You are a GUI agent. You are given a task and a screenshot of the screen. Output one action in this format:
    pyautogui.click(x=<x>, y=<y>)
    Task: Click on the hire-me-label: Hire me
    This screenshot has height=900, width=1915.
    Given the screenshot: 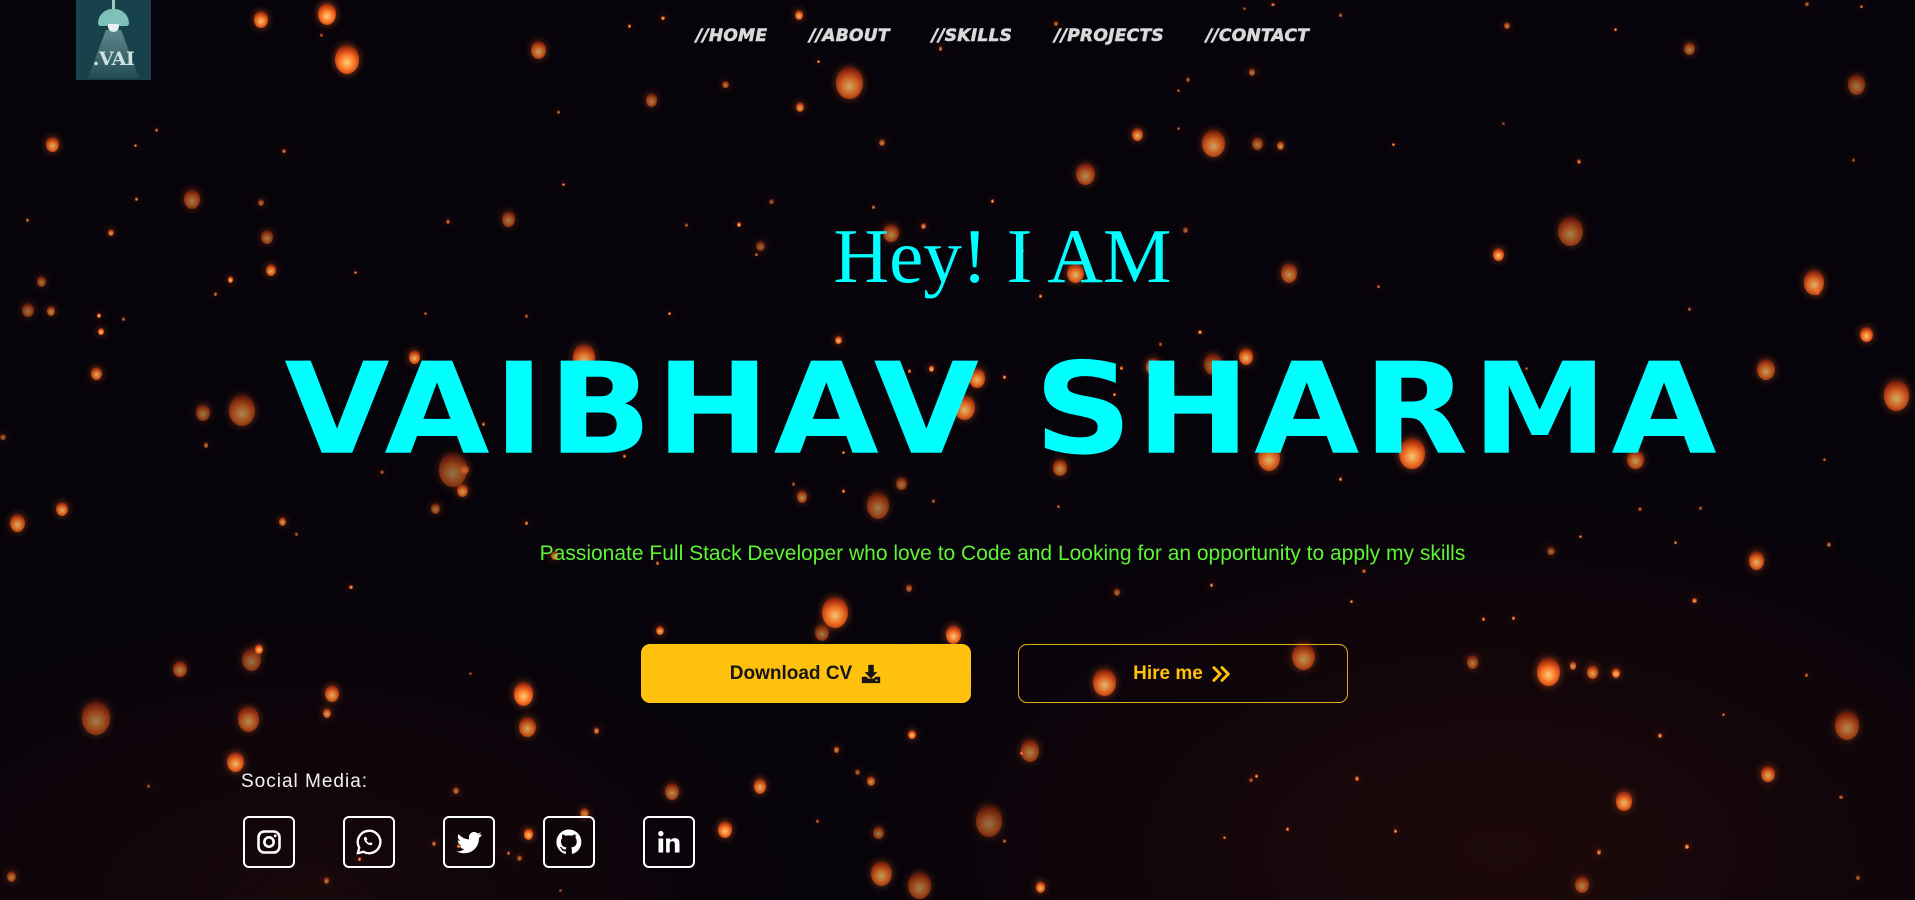 What is the action you would take?
    pyautogui.click(x=1168, y=673)
    